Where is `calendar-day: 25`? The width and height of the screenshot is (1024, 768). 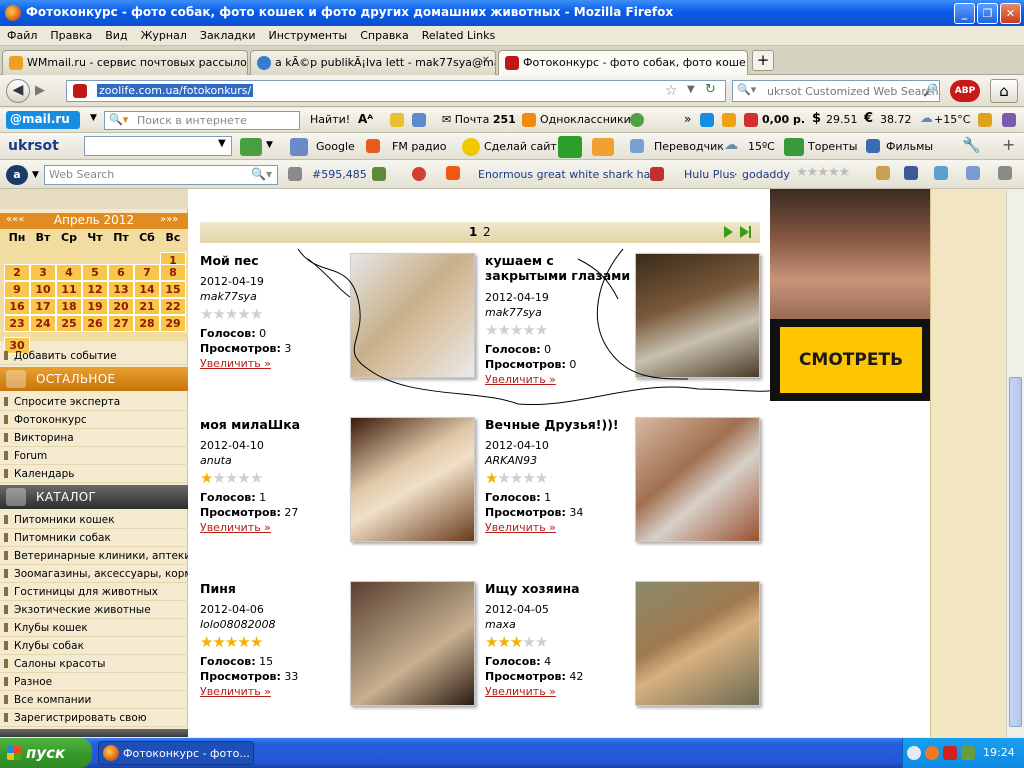 calendar-day: 25 is located at coordinates (69, 323).